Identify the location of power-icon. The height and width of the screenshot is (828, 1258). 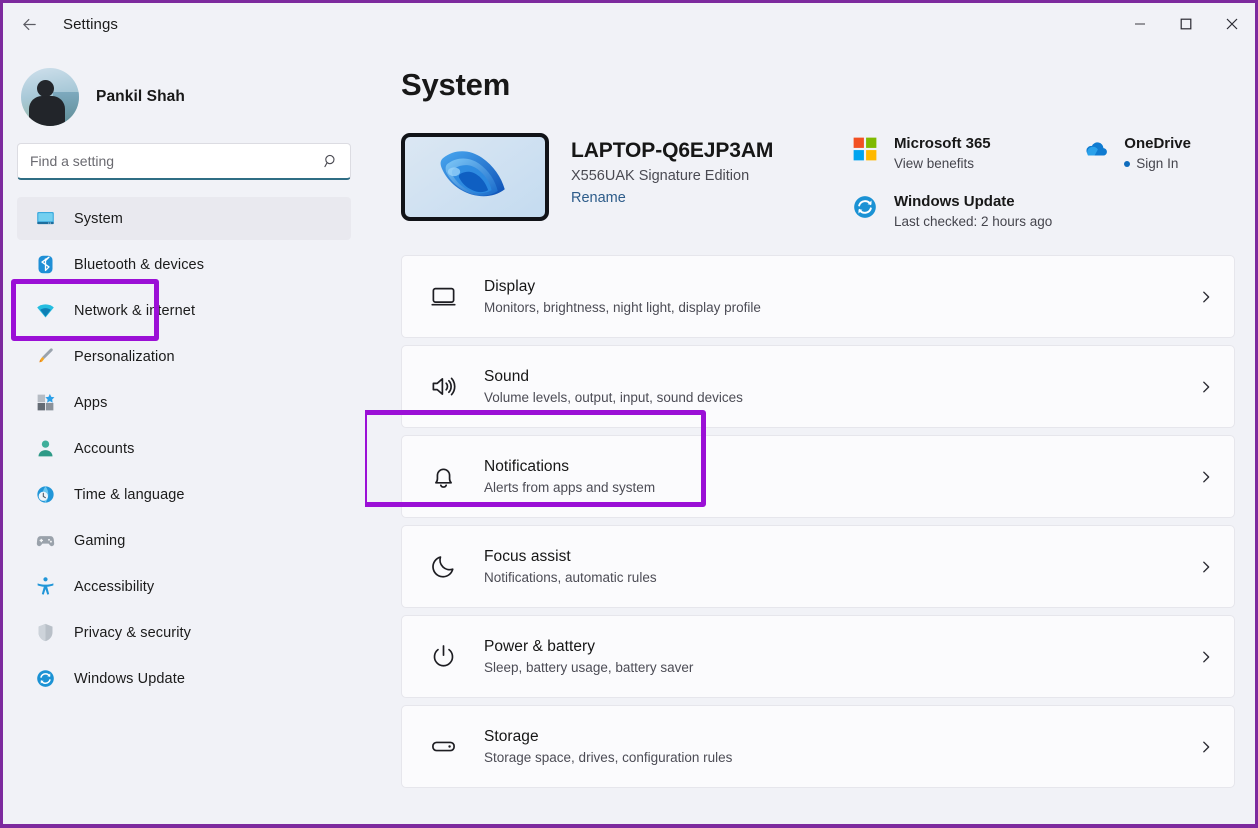
(443, 657).